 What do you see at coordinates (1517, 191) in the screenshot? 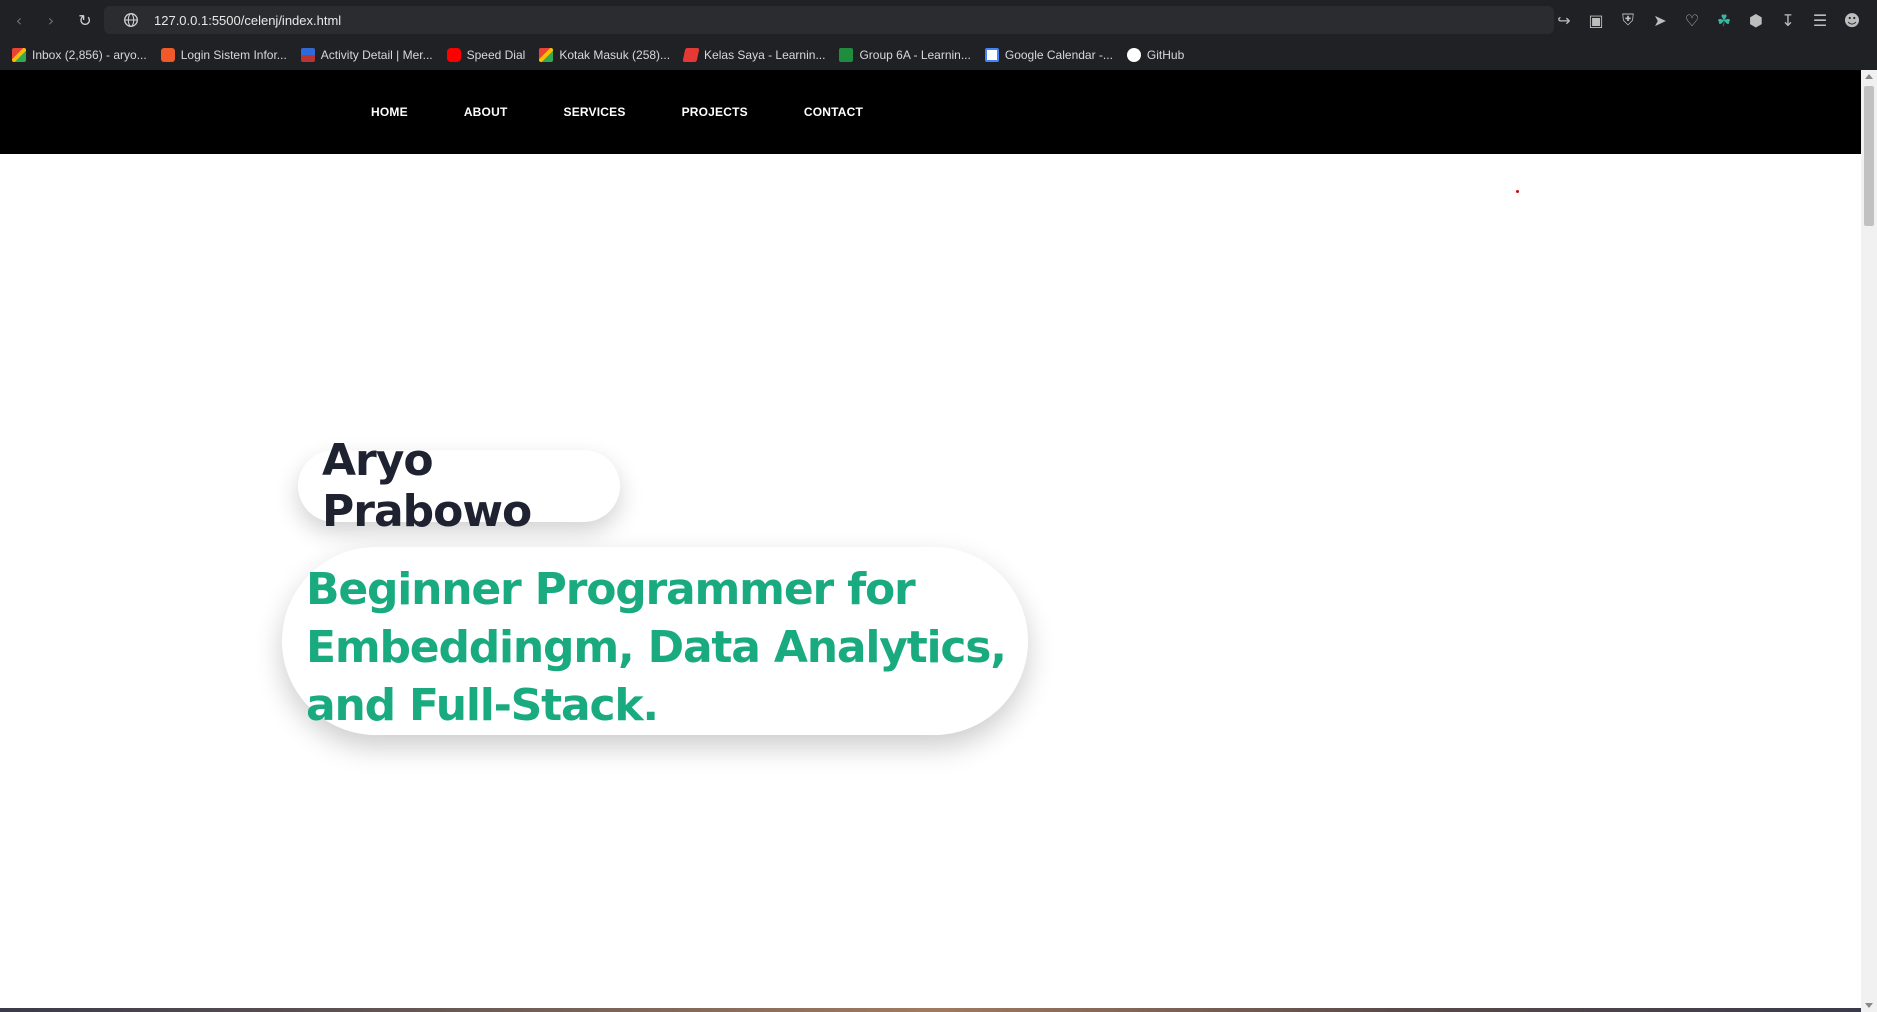
I see `cursor-dot` at bounding box center [1517, 191].